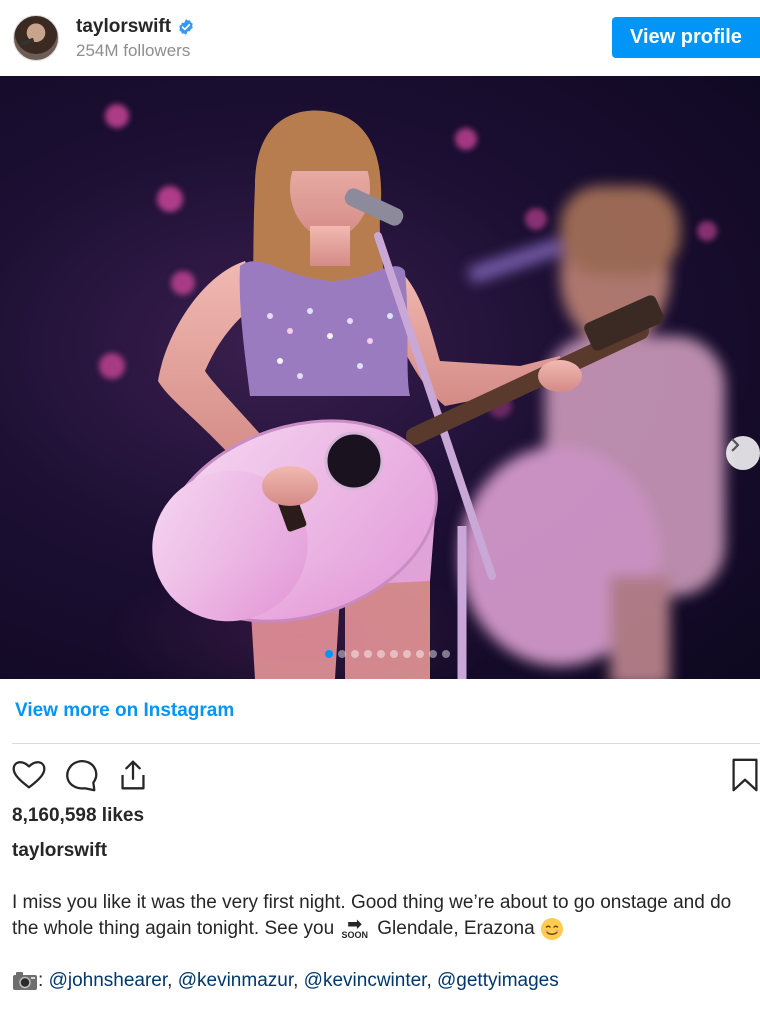 The image size is (760, 1024). I want to click on soon-label: SOON, so click(354, 935).